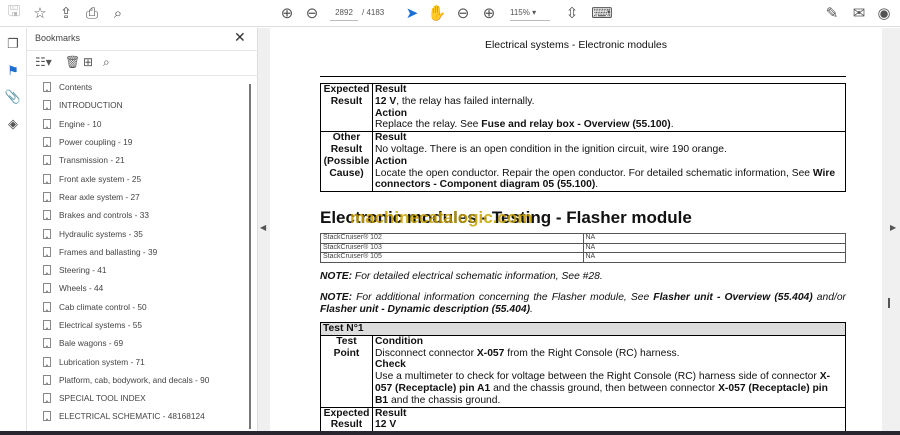 The height and width of the screenshot is (435, 900). What do you see at coordinates (92, 13) in the screenshot?
I see `print-icon: ⎙` at bounding box center [92, 13].